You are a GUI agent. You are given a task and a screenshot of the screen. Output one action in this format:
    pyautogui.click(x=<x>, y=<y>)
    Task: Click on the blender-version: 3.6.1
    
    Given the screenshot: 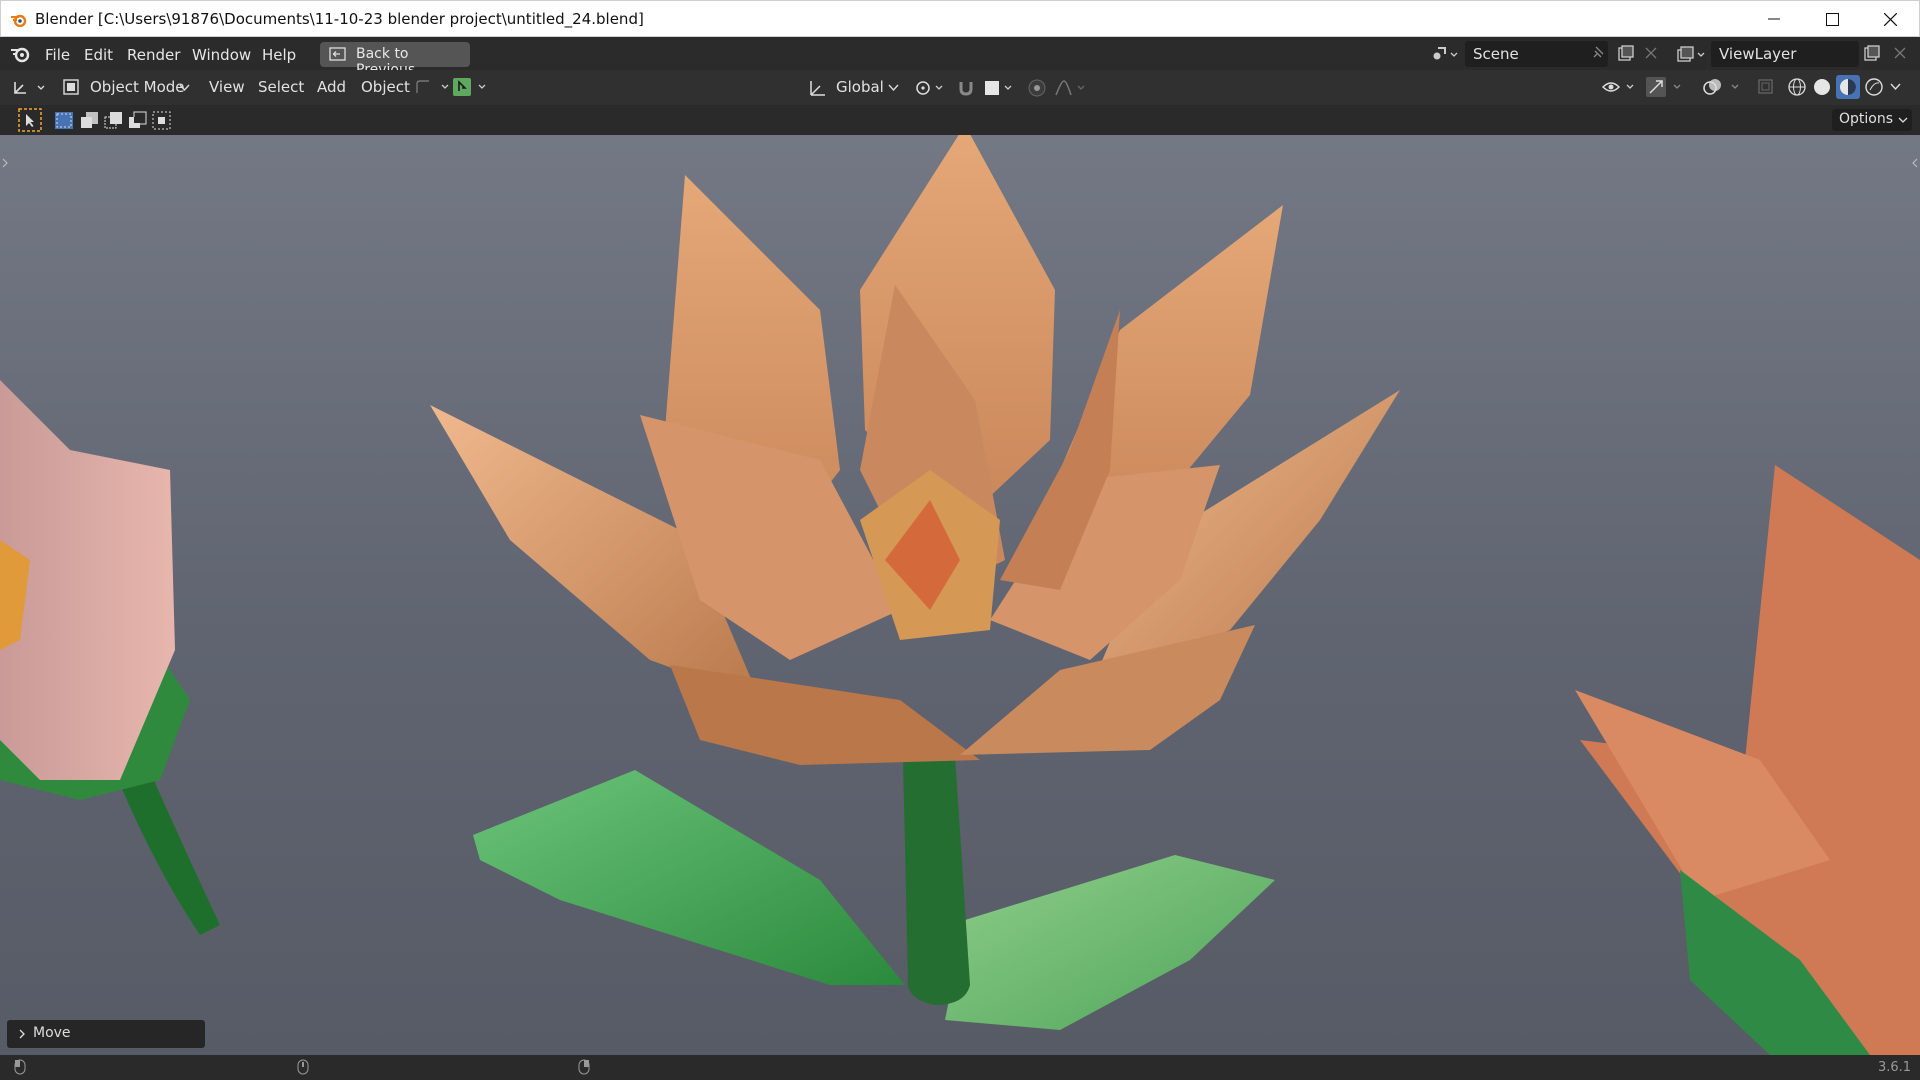 What is the action you would take?
    pyautogui.click(x=1895, y=1067)
    